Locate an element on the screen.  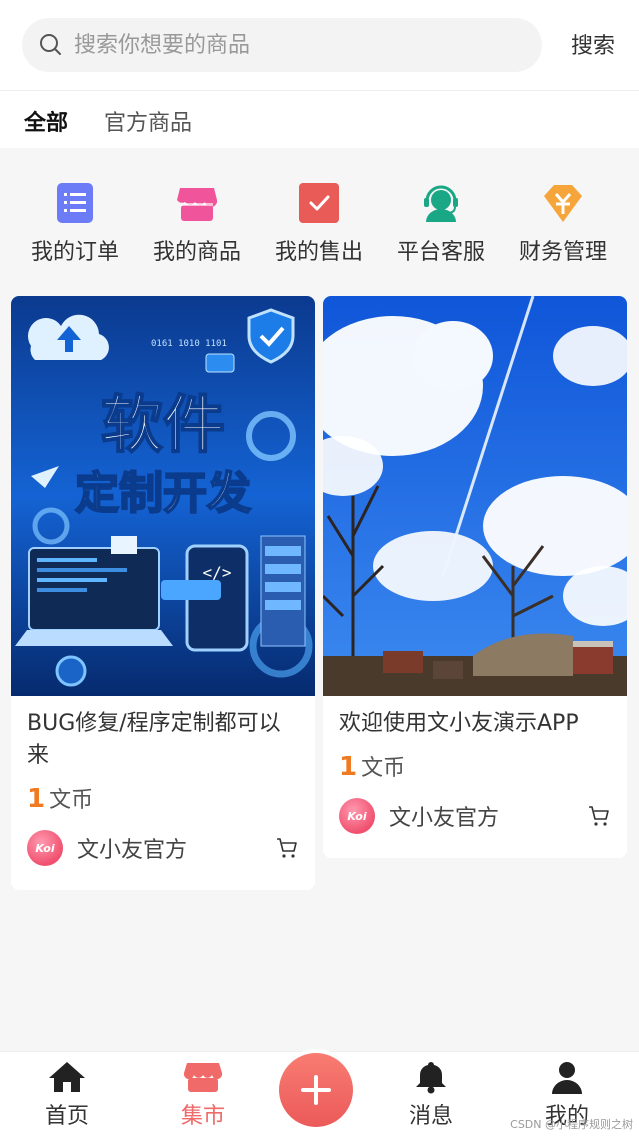
product-title: BUG修复/程序定制都可以来 is located at coordinates (163, 740).